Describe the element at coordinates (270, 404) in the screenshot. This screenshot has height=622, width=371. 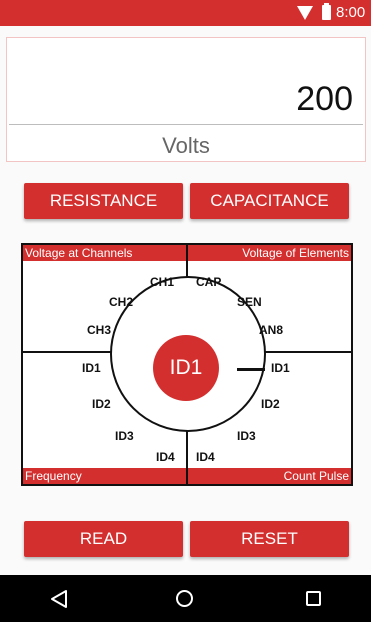
I see `dial-option-right-id2: ID2` at that location.